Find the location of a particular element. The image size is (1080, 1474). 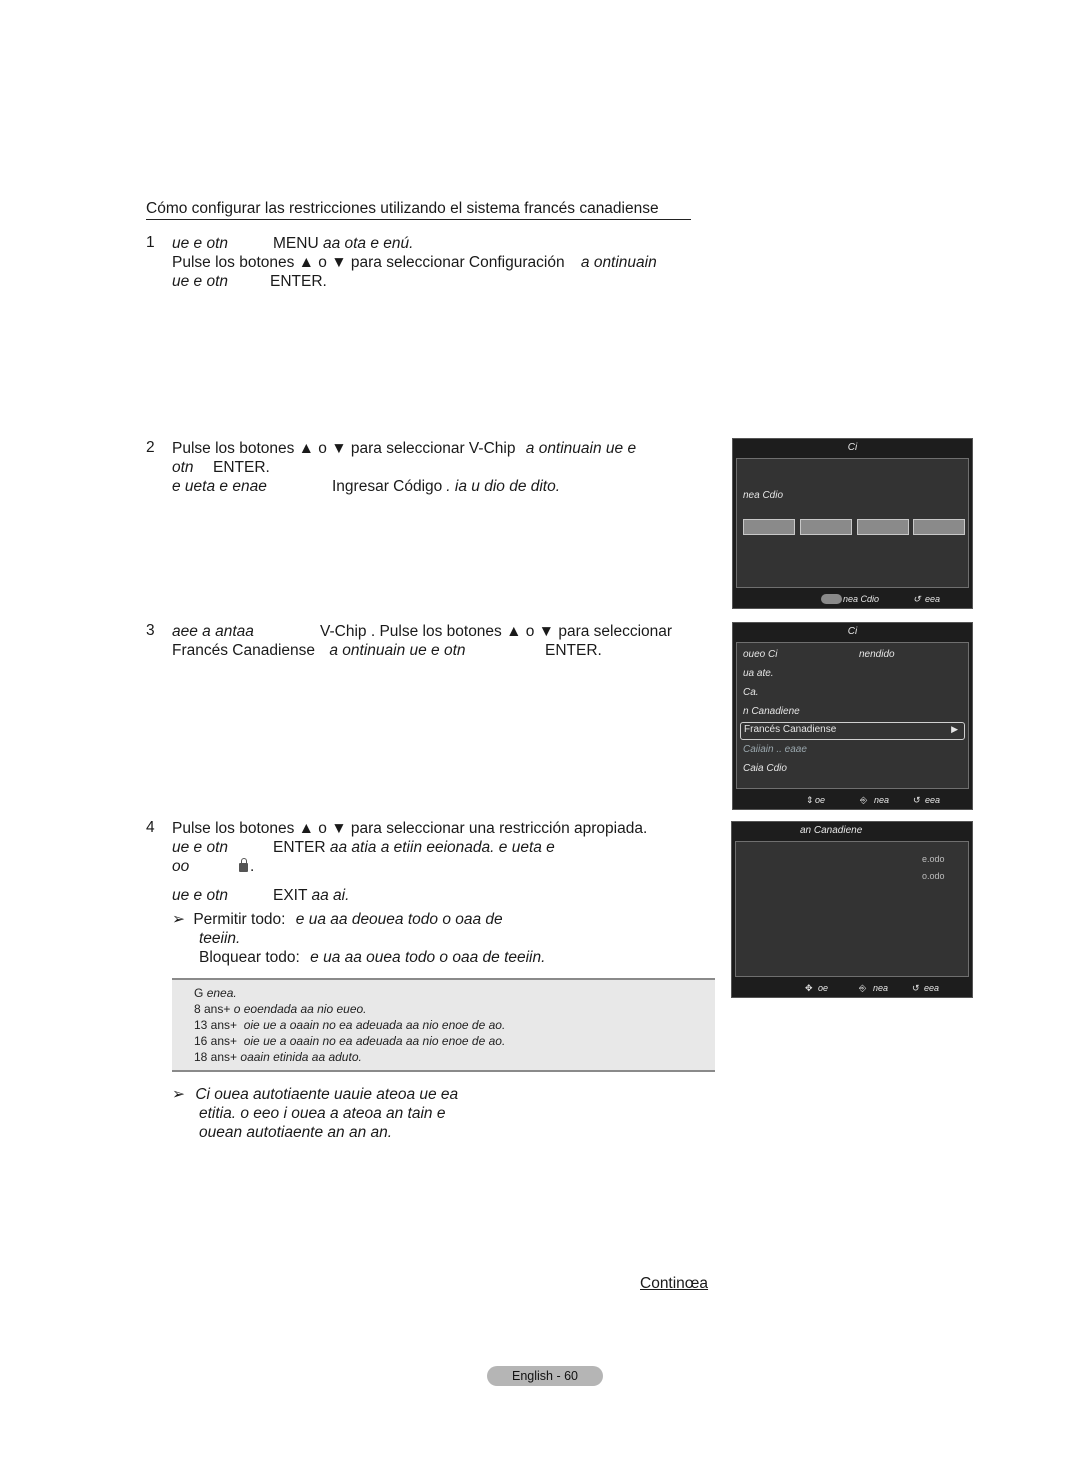

step-number: 3 is located at coordinates (150, 630).